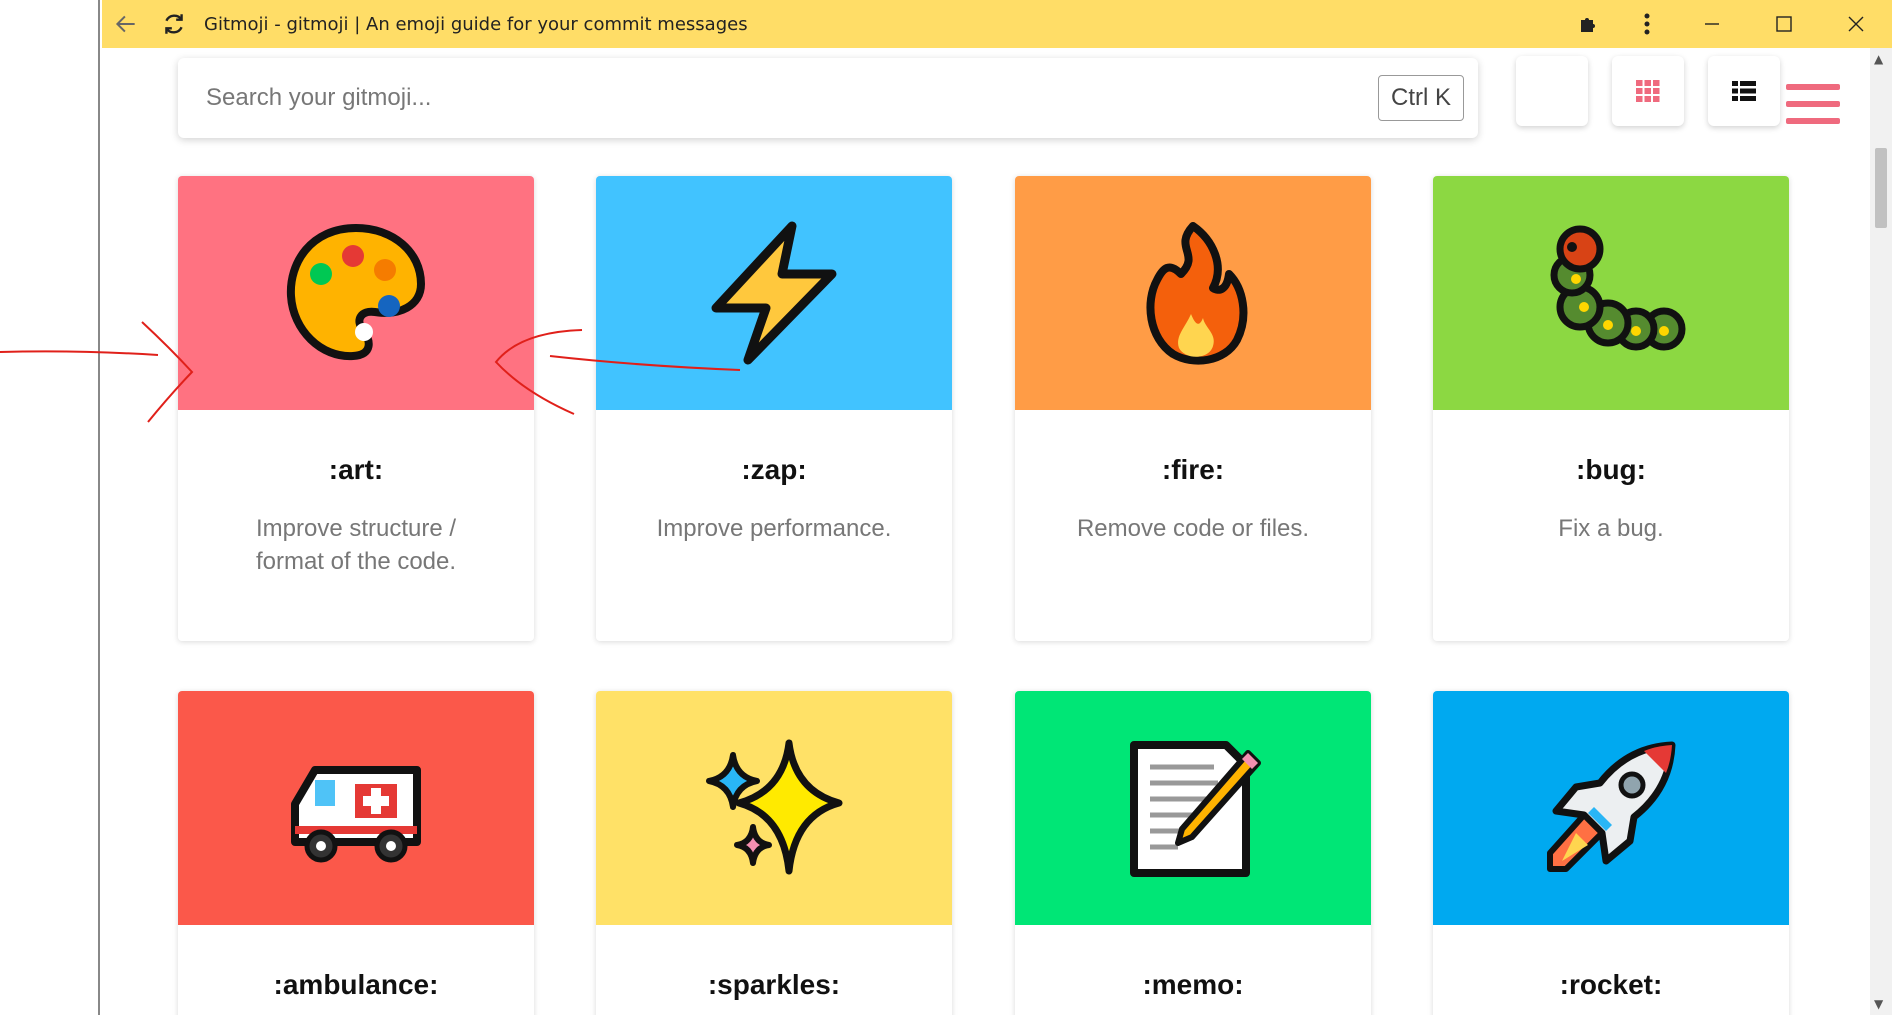 The image size is (1892, 1015). Describe the element at coordinates (1618, 288) in the screenshot. I see `bug-icon` at that location.